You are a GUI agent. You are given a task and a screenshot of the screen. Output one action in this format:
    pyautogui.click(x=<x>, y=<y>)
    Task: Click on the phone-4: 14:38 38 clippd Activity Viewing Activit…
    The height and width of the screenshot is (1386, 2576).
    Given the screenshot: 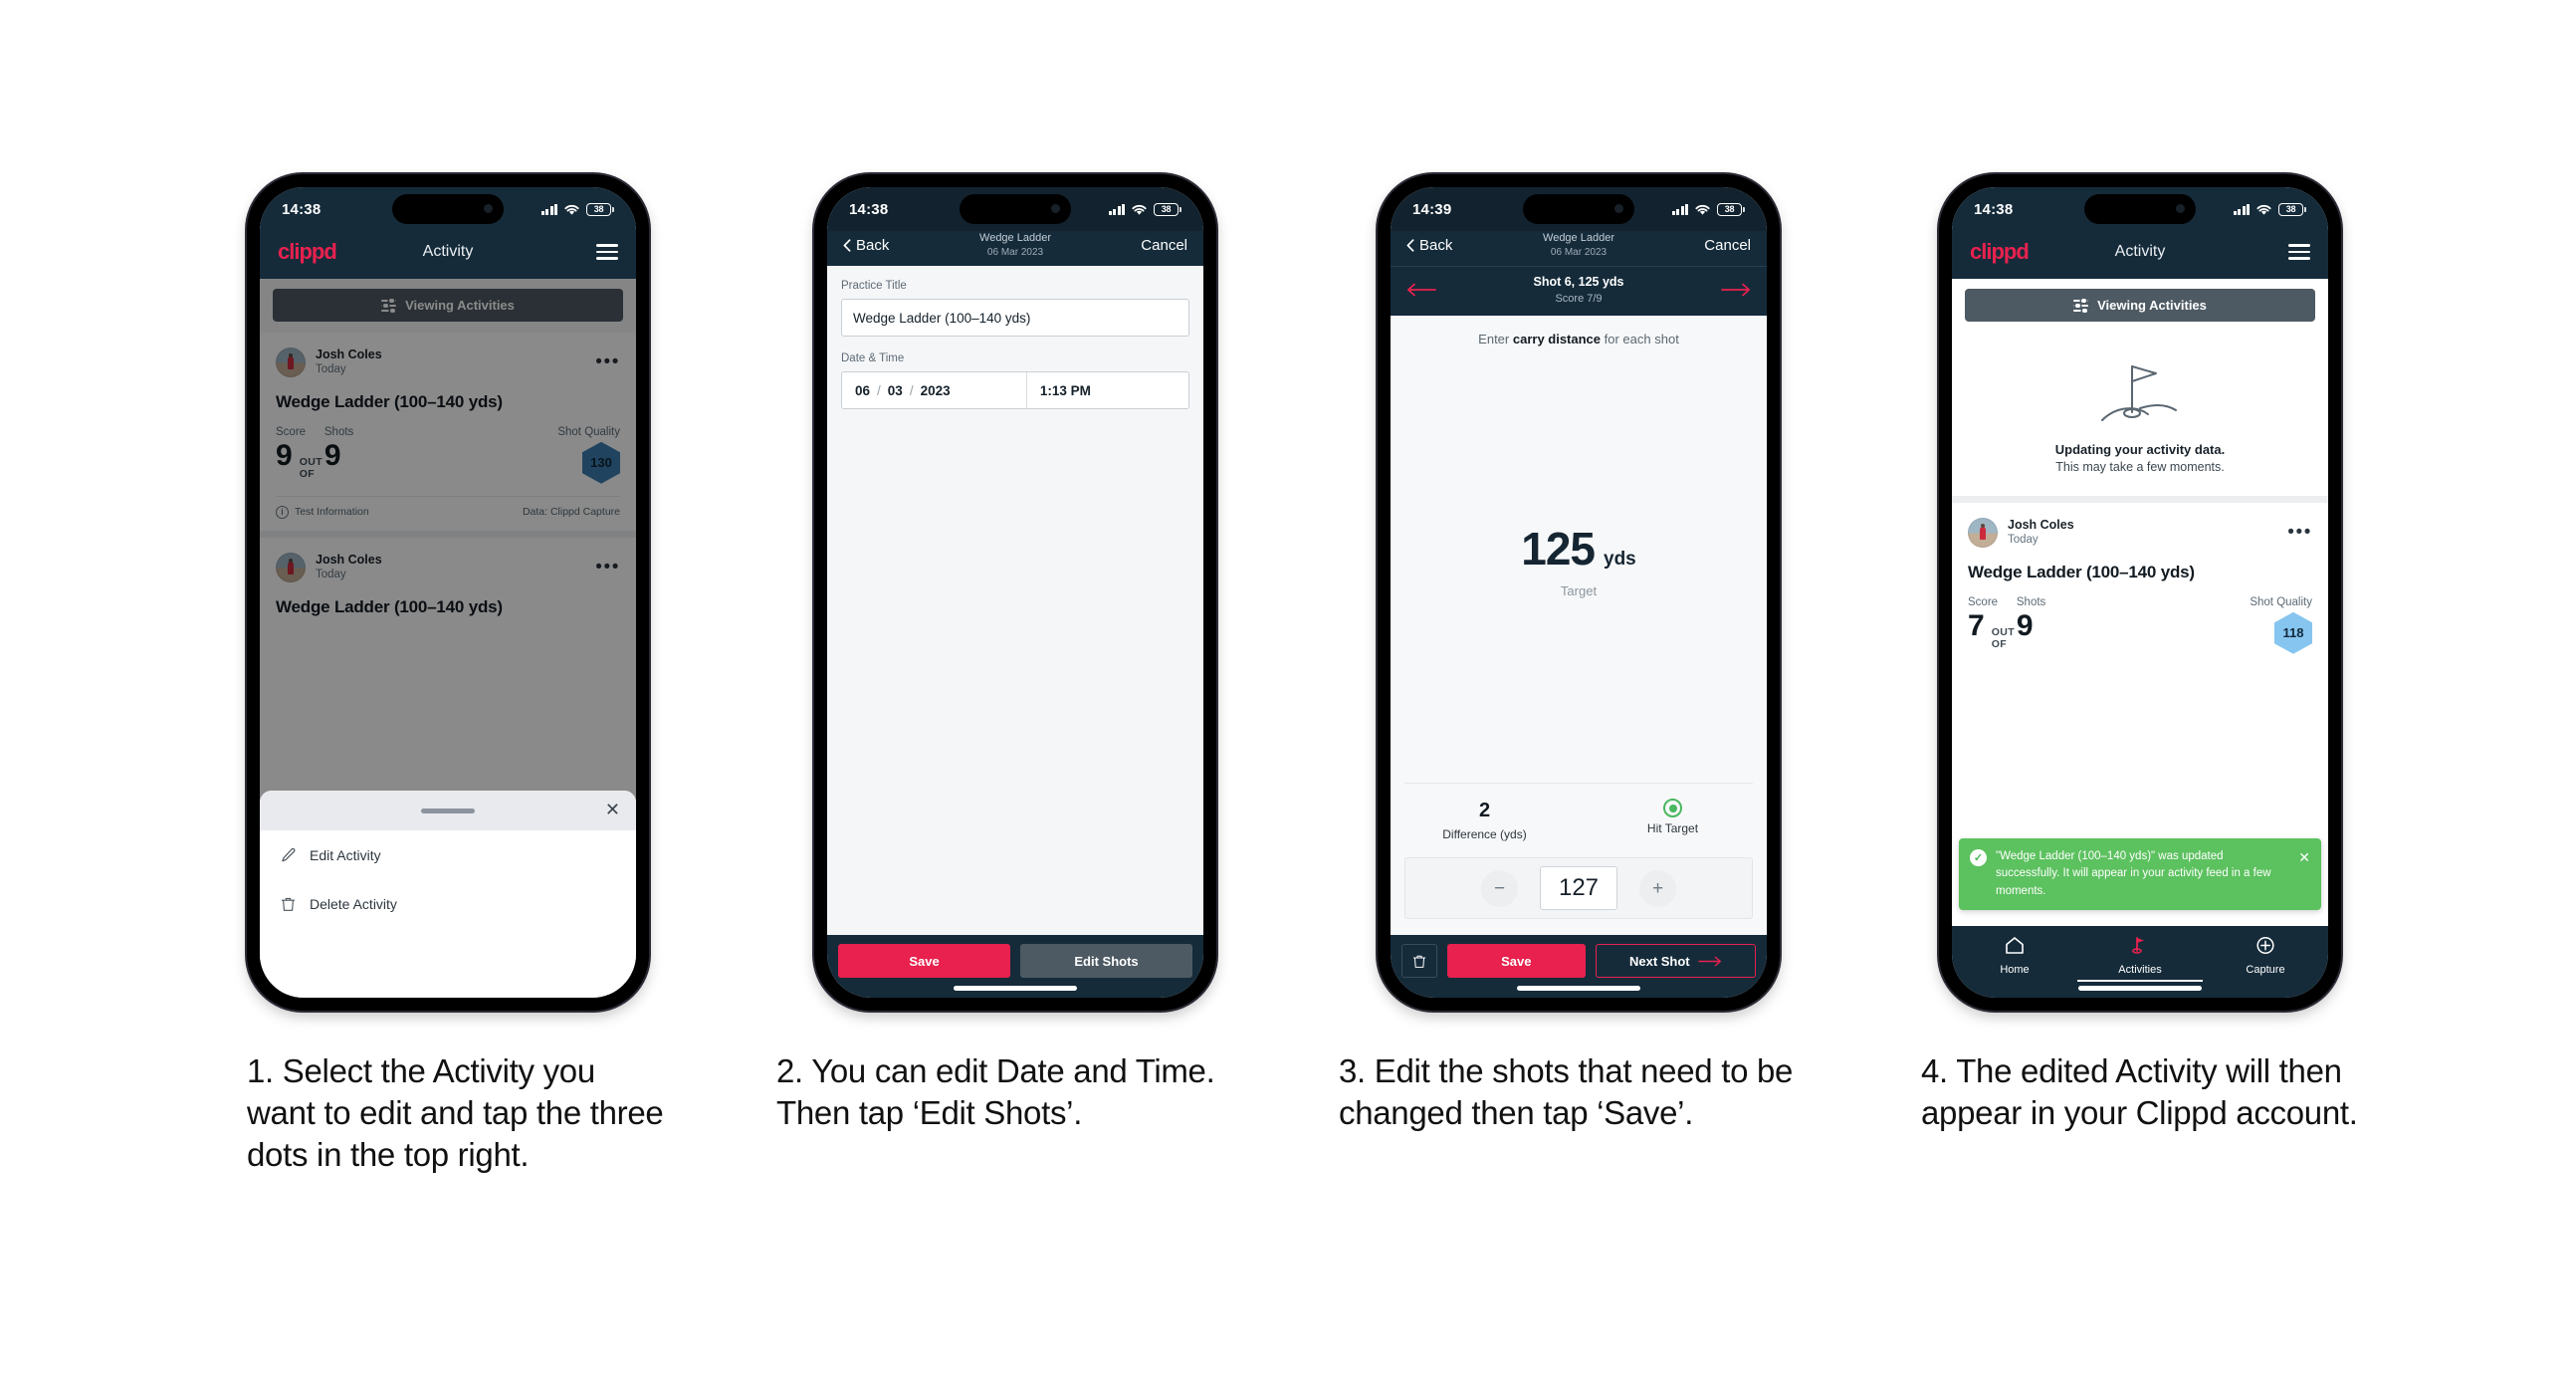 What is the action you would take?
    pyautogui.click(x=2140, y=592)
    